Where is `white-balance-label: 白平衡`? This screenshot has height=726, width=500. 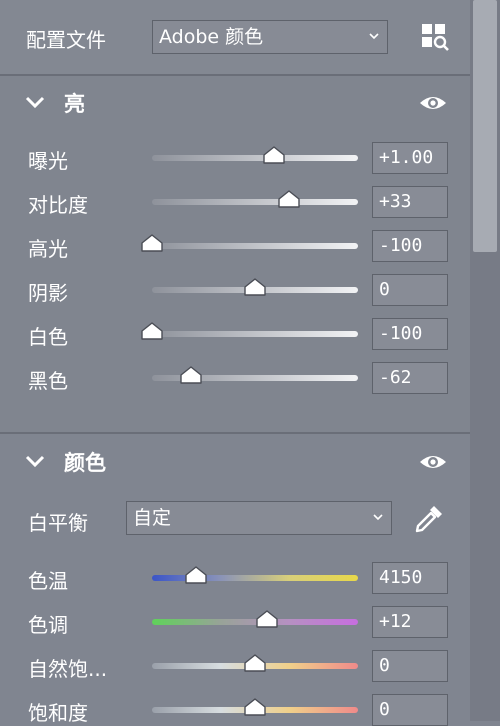 white-balance-label: 白平衡 is located at coordinates (58, 523).